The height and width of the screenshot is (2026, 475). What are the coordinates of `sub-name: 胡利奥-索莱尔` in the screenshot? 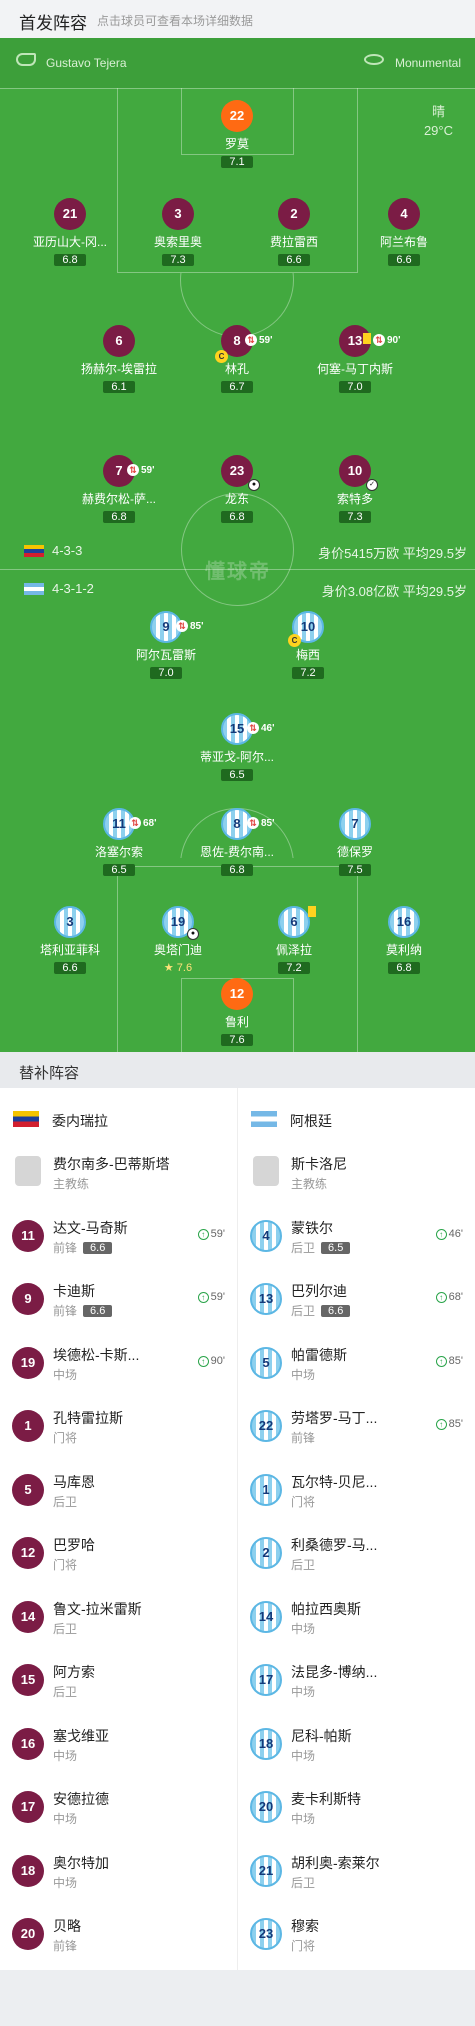 It's located at (335, 1862).